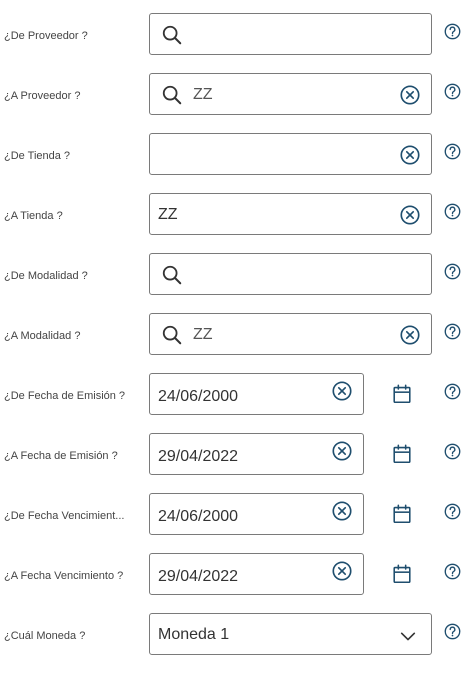  Describe the element at coordinates (45, 636) in the screenshot. I see `field-label: ¿Cuál Moneda ?` at that location.